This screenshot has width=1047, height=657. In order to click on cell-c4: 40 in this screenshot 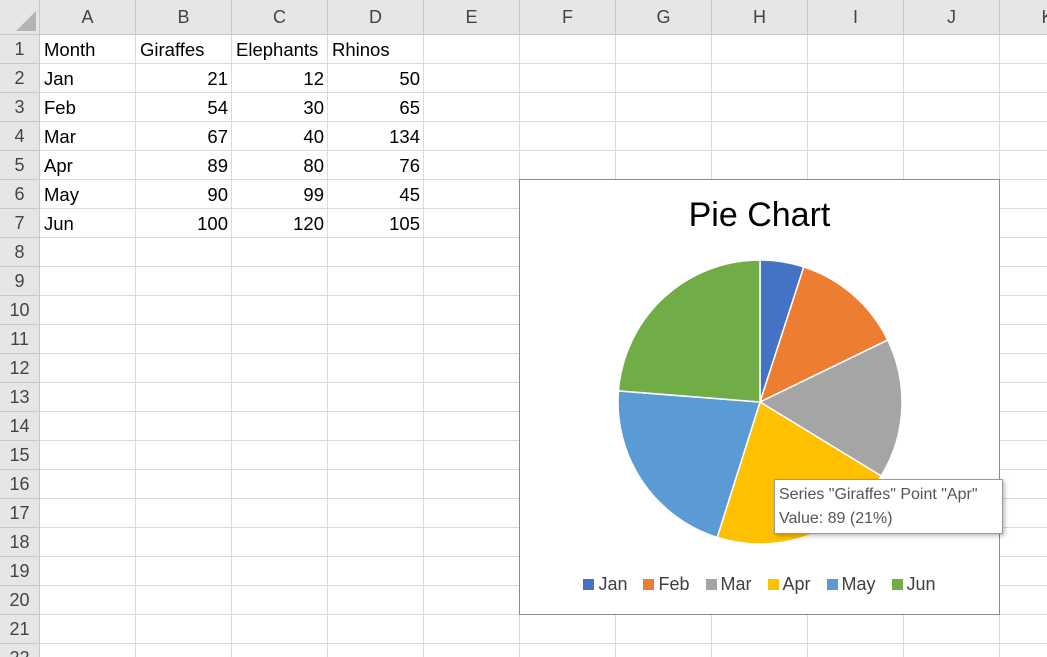, I will do `click(280, 136)`.